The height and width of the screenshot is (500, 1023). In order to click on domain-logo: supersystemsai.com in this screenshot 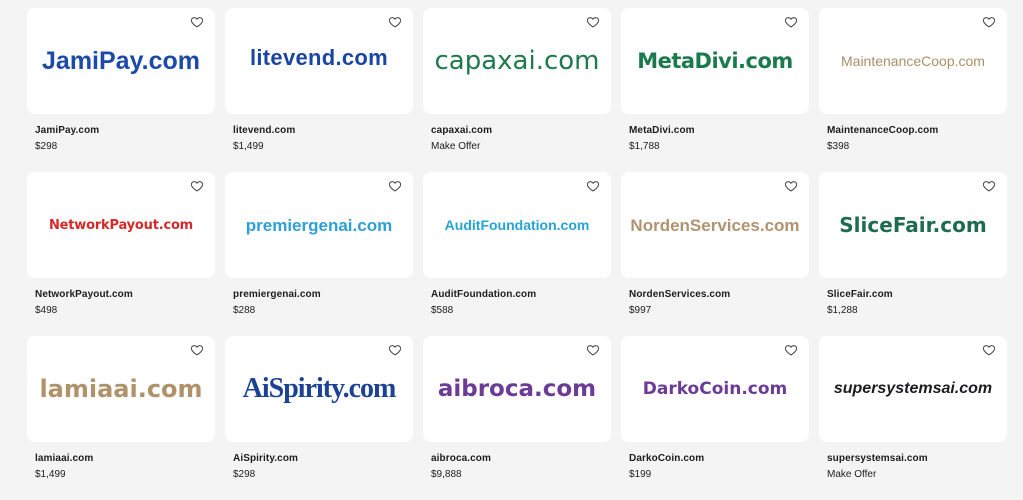, I will do `click(913, 388)`.